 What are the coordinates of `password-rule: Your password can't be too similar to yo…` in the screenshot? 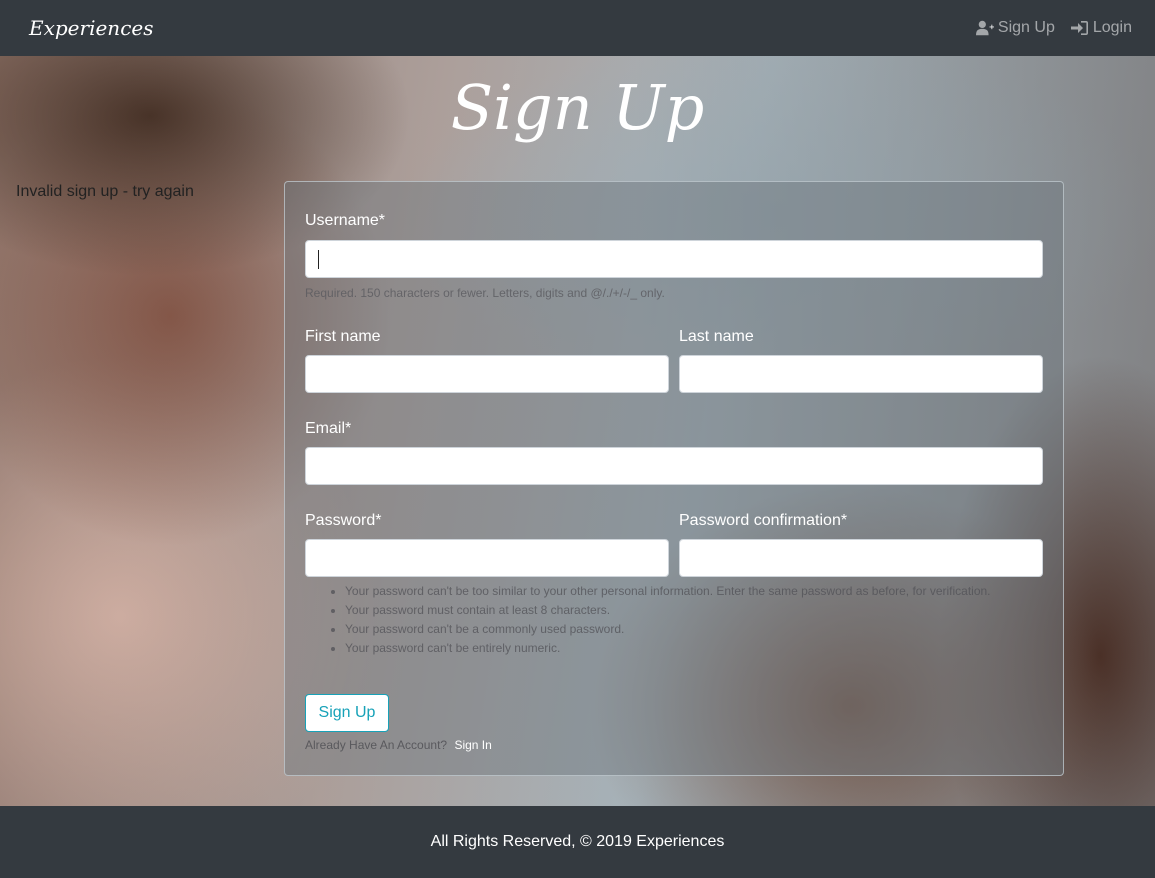 It's located at (685, 591).